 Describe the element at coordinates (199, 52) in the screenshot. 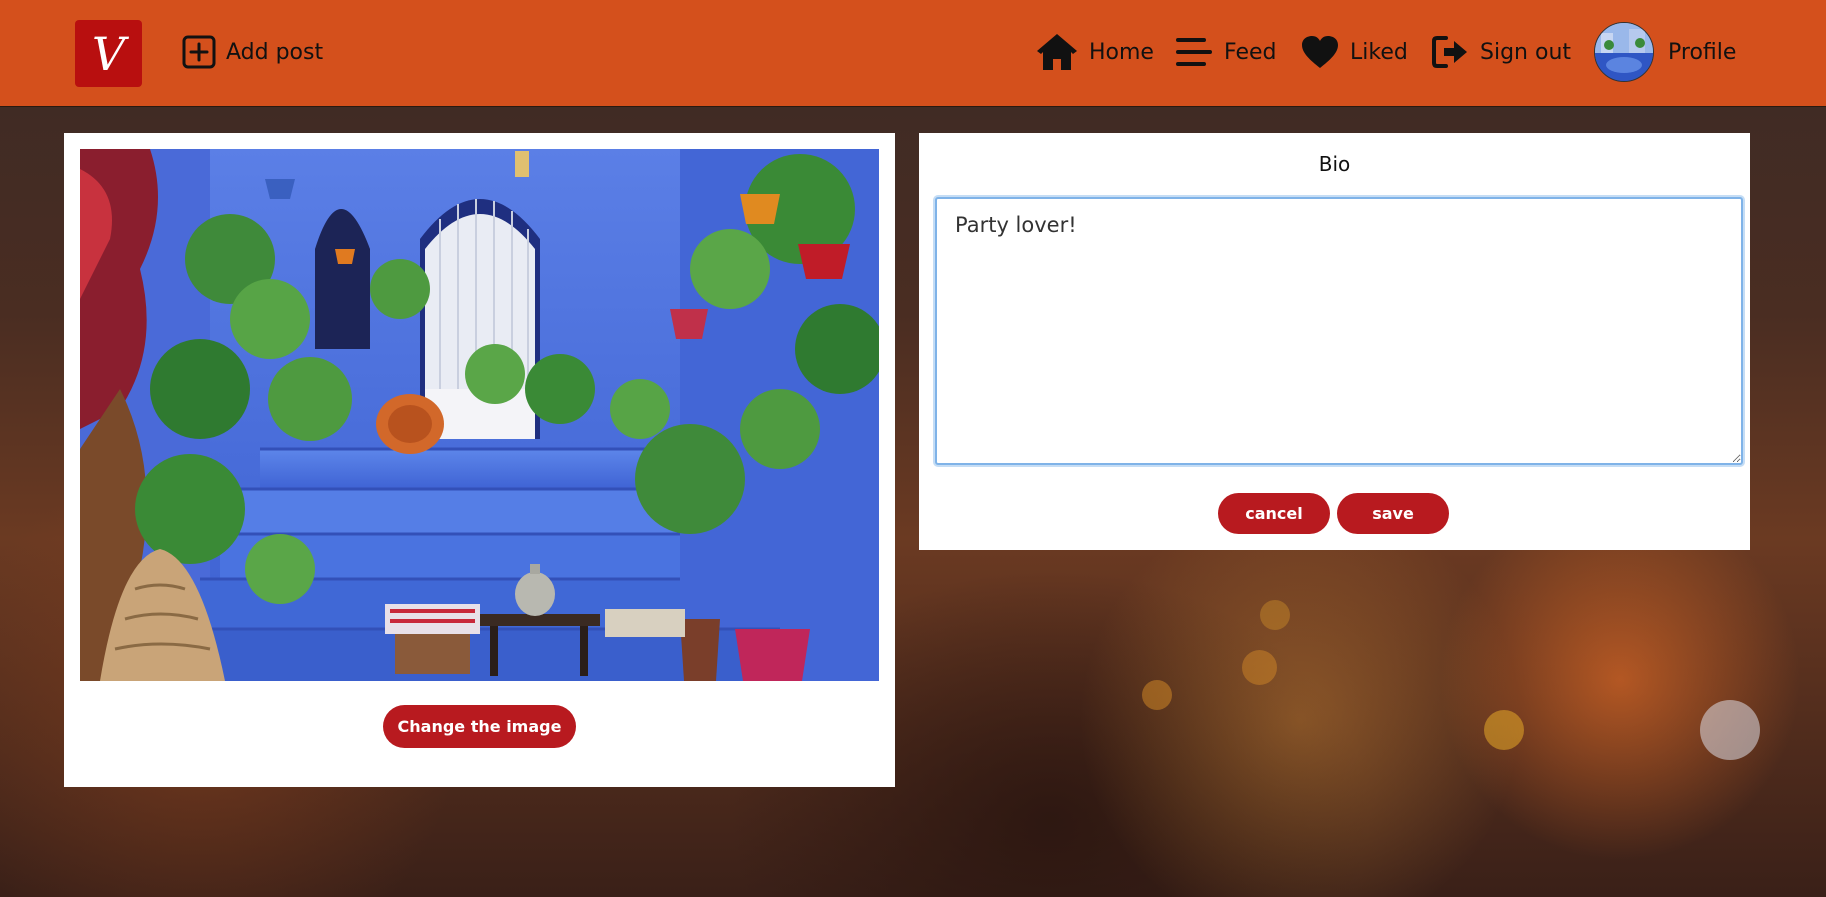

I see `plus-square-icon` at that location.